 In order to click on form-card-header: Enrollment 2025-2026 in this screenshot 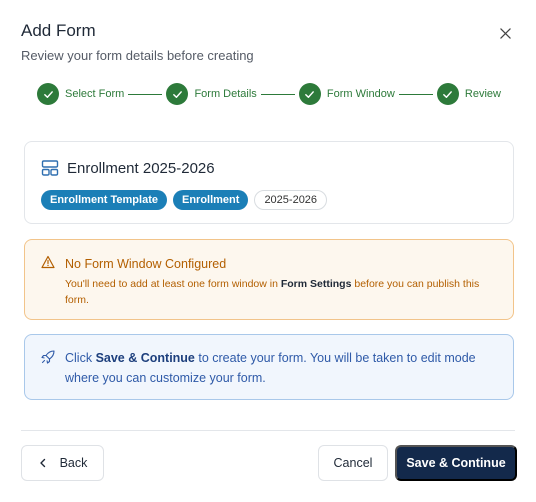, I will do `click(128, 168)`.